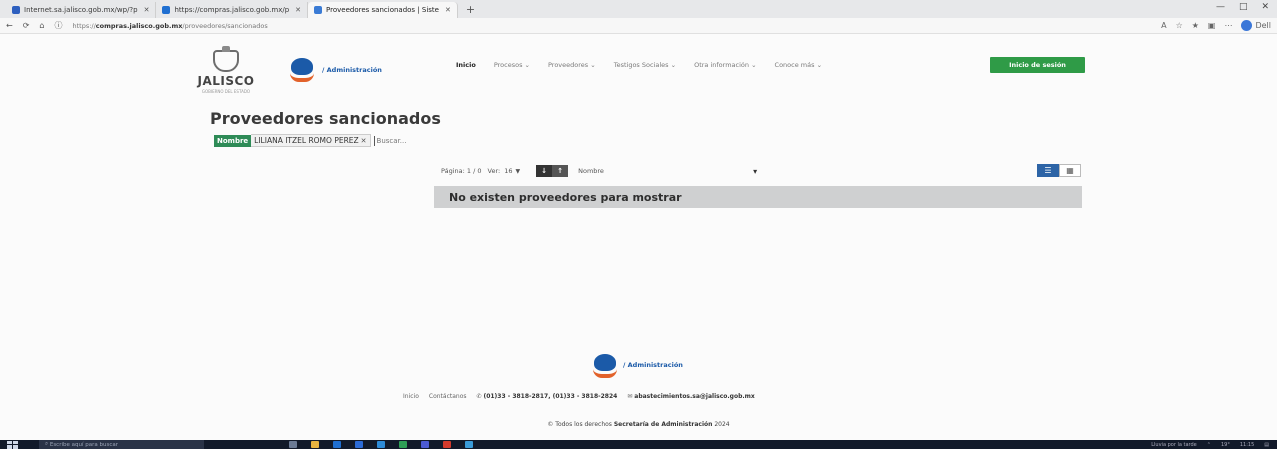 The image size is (1277, 449). I want to click on browser-tab-2: https://compras.jalisco.gob.mx/p ✕, so click(232, 10).